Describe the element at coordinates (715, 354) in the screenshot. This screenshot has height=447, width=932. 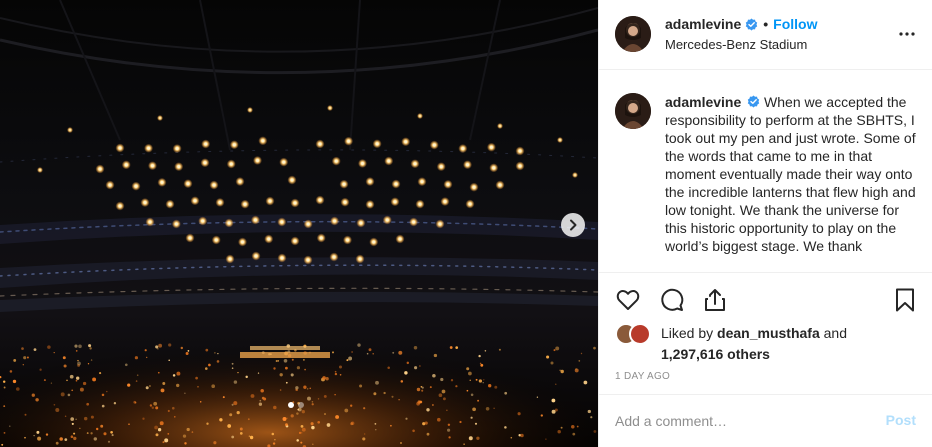
I see `likes-count-link: 1,297,616 others` at that location.